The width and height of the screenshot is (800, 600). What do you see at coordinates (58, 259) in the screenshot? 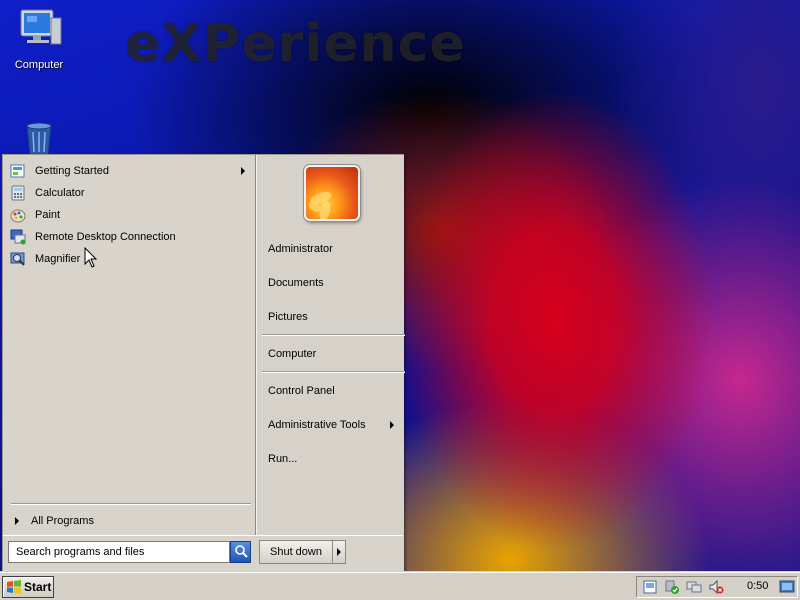
I see `program-label: Magnifier` at bounding box center [58, 259].